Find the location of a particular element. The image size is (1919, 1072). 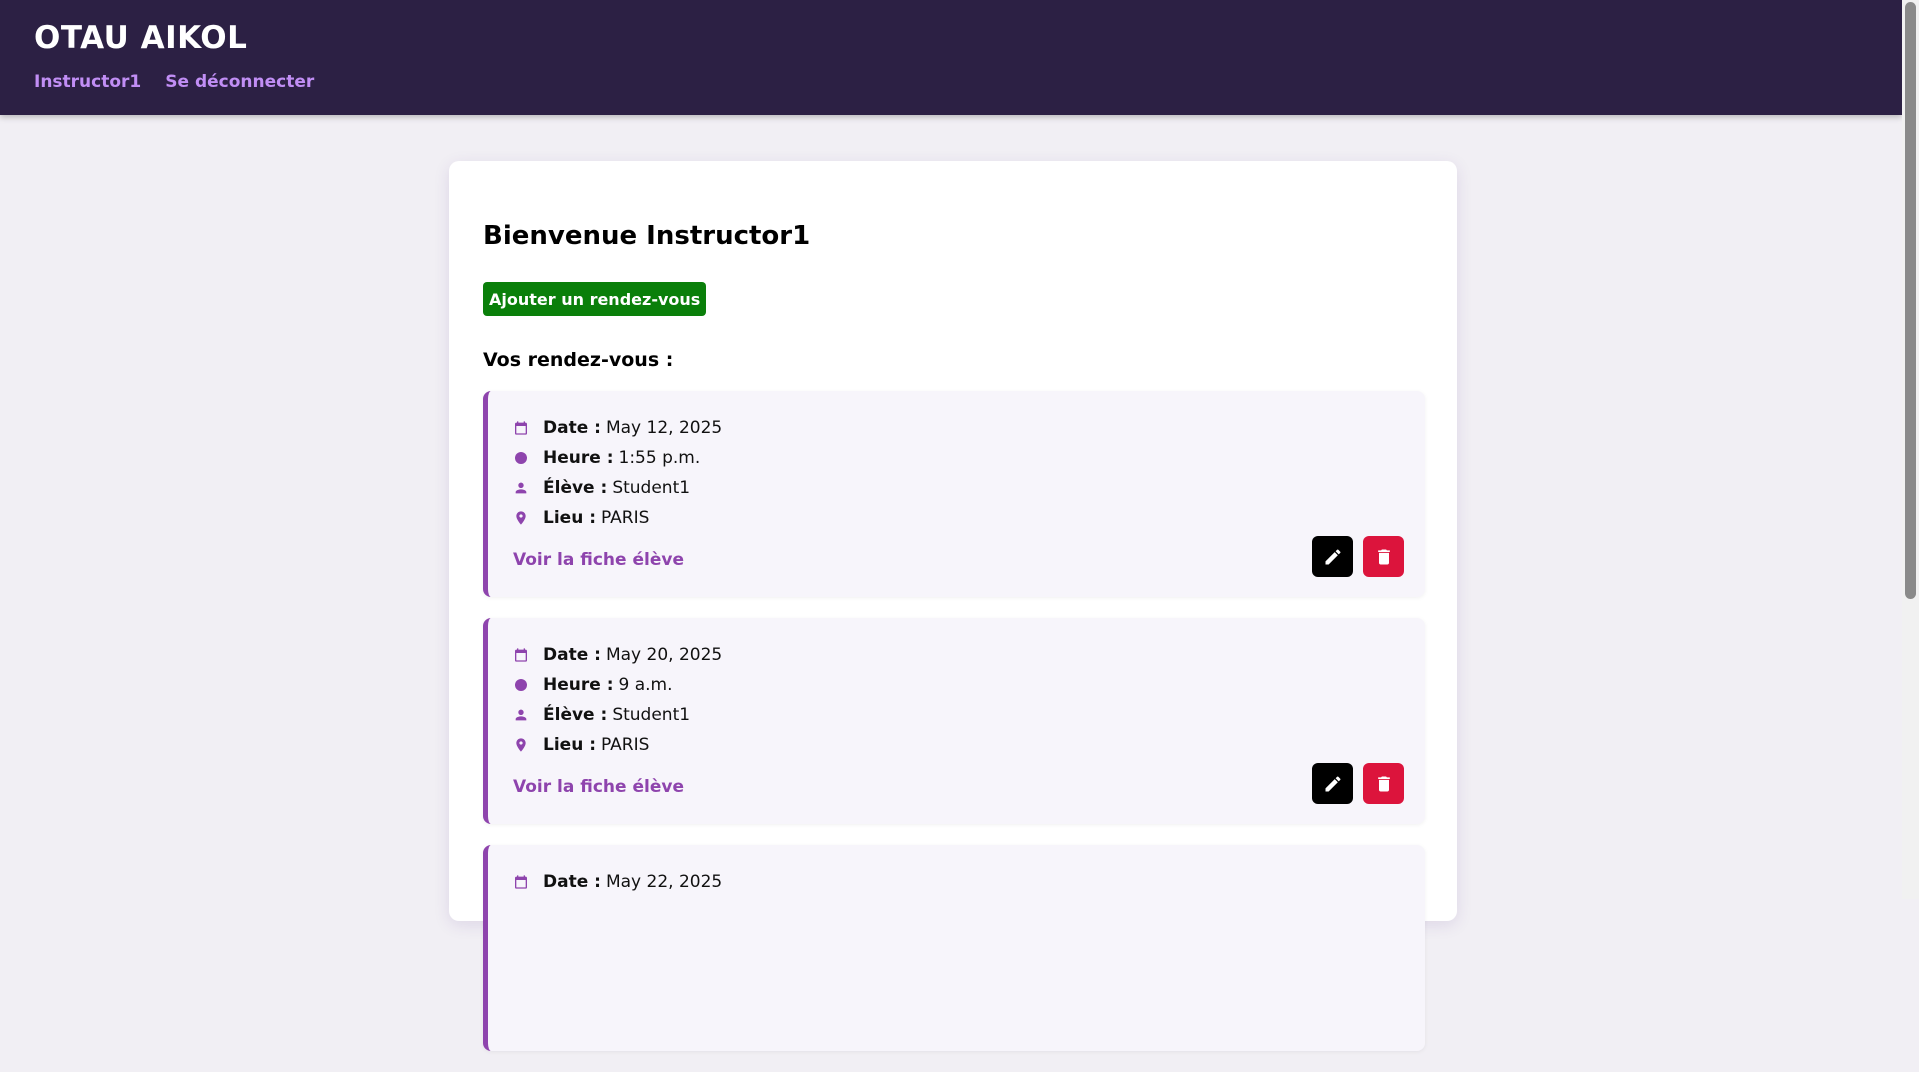

appointment-time-row: Heure : 9 a.m. is located at coordinates (617, 685).